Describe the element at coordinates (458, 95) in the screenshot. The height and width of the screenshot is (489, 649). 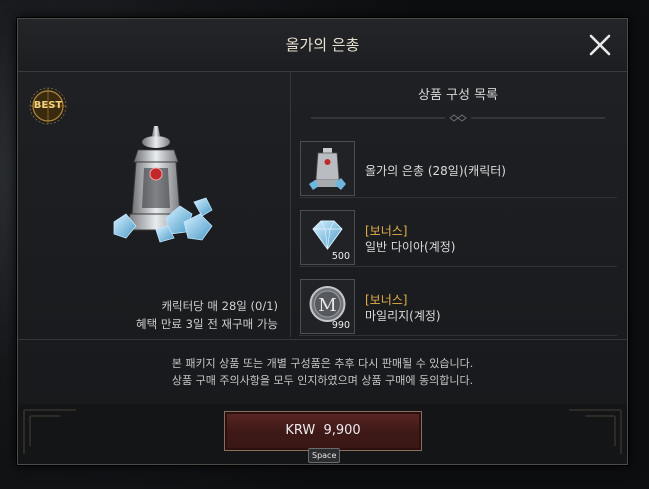
I see `contents-heading: 상품 구성 목록` at that location.